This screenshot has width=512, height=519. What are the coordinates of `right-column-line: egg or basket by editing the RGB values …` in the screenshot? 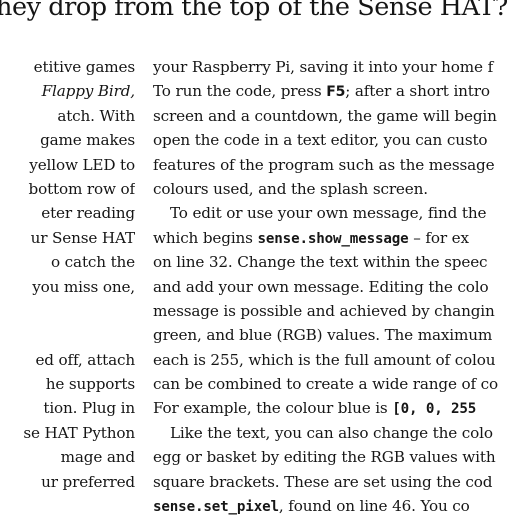 It's located at (325, 457).